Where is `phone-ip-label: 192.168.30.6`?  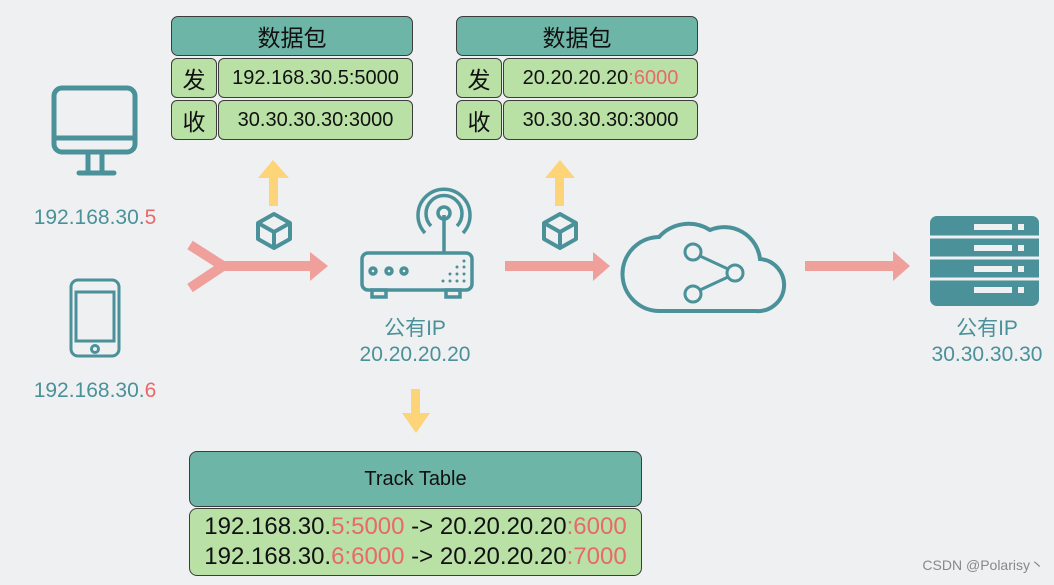
phone-ip-label: 192.168.30.6 is located at coordinates (95, 391).